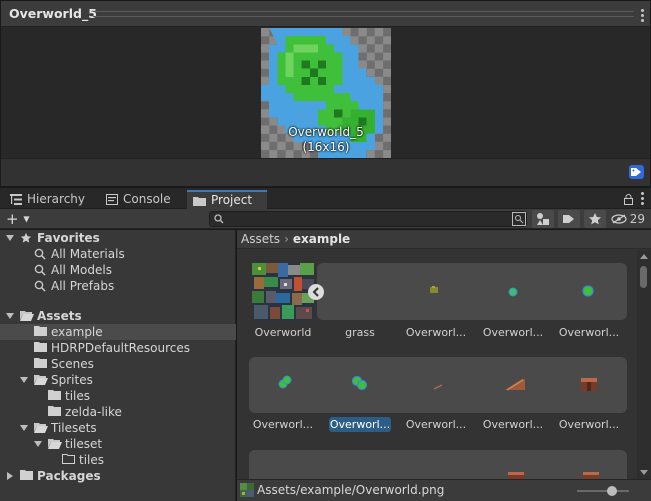  What do you see at coordinates (118, 316) in the screenshot?
I see `tree-item-assets: Assets` at bounding box center [118, 316].